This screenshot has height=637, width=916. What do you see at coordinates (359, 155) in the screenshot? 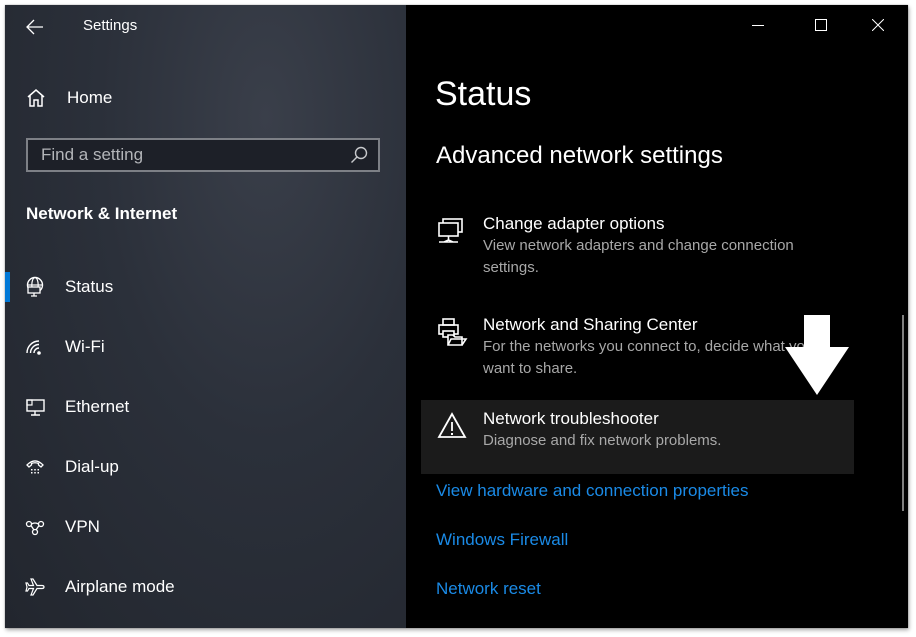
I see `search-icon` at bounding box center [359, 155].